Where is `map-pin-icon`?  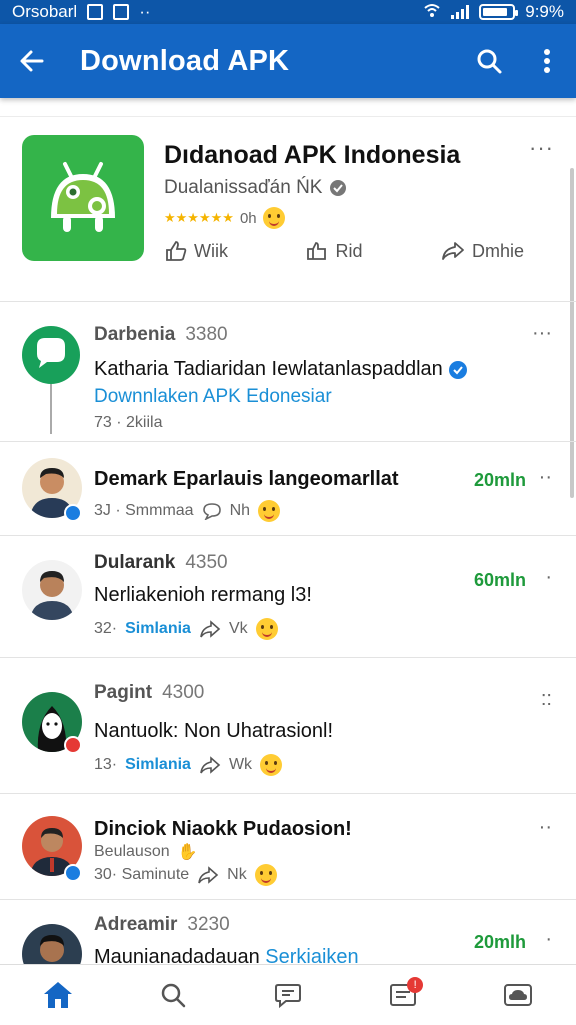 map-pin-icon is located at coordinates (51, 381).